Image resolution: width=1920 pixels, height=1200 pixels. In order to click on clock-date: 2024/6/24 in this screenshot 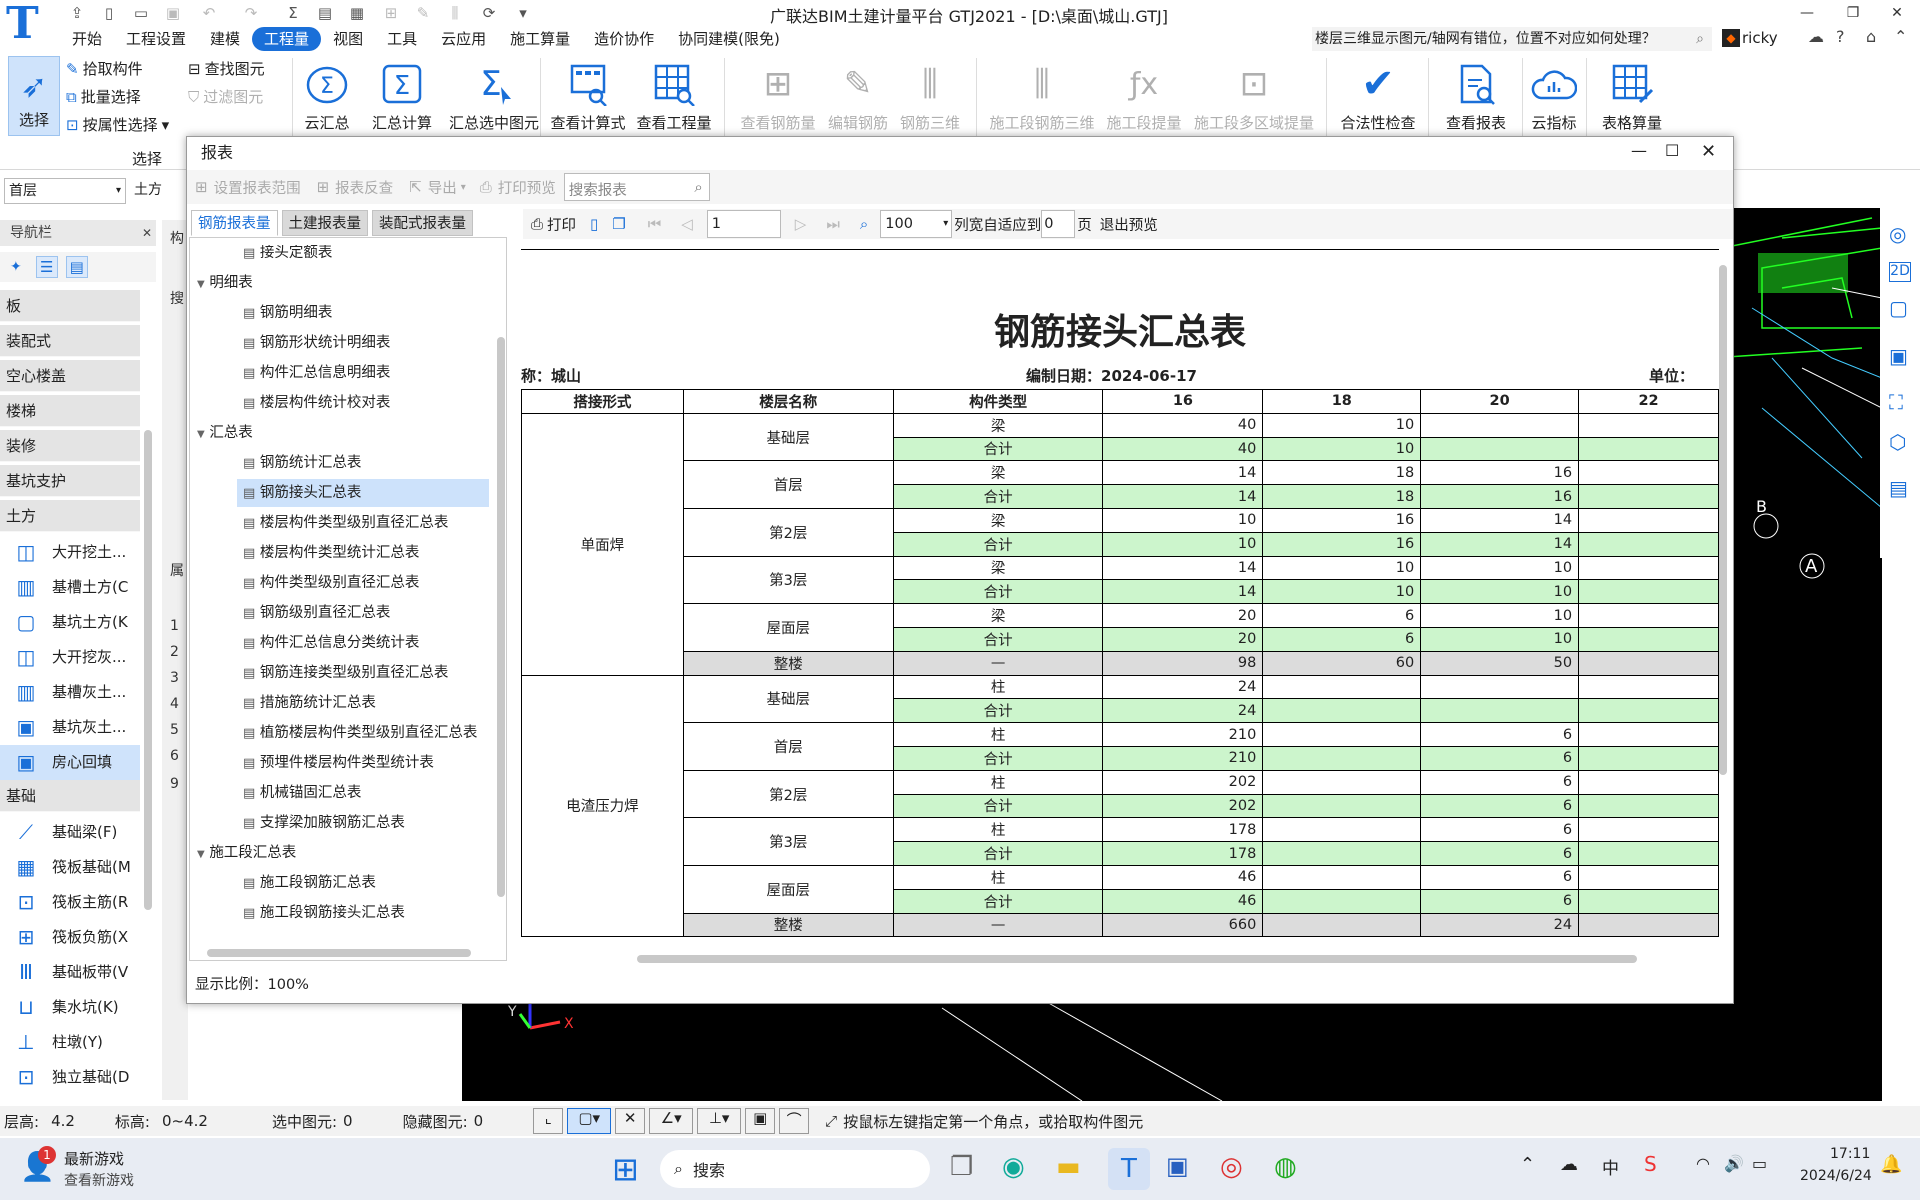, I will do `click(1836, 1176)`.